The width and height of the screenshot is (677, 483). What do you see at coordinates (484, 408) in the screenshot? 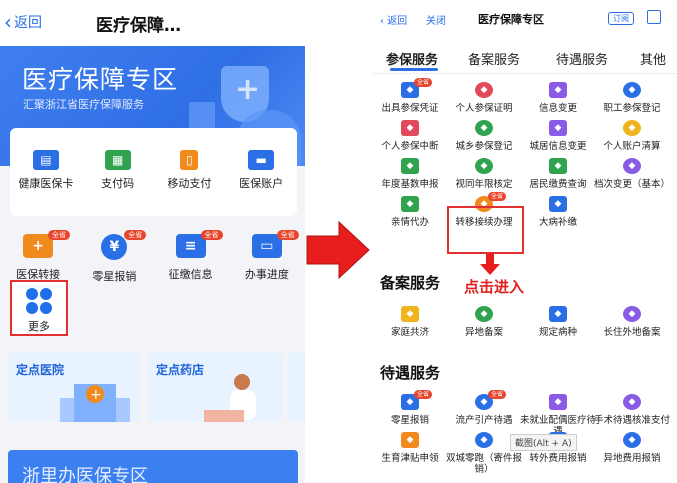
I see `service-item: ◆ 全省 流产引产待遇` at bounding box center [484, 408].